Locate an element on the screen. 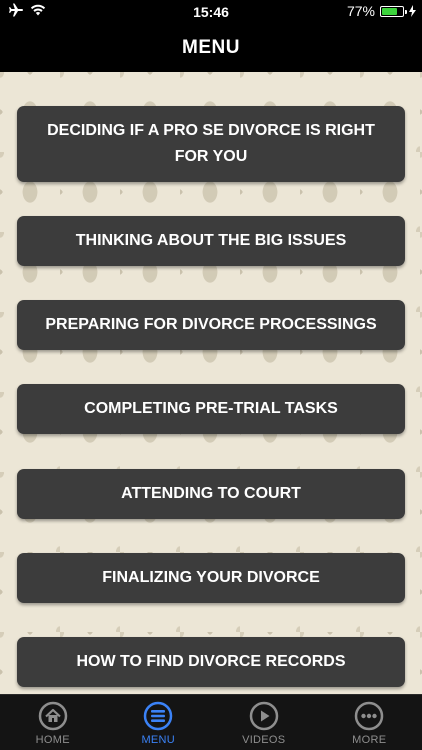 The width and height of the screenshot is (422, 750). battery-cap is located at coordinates (406, 11).